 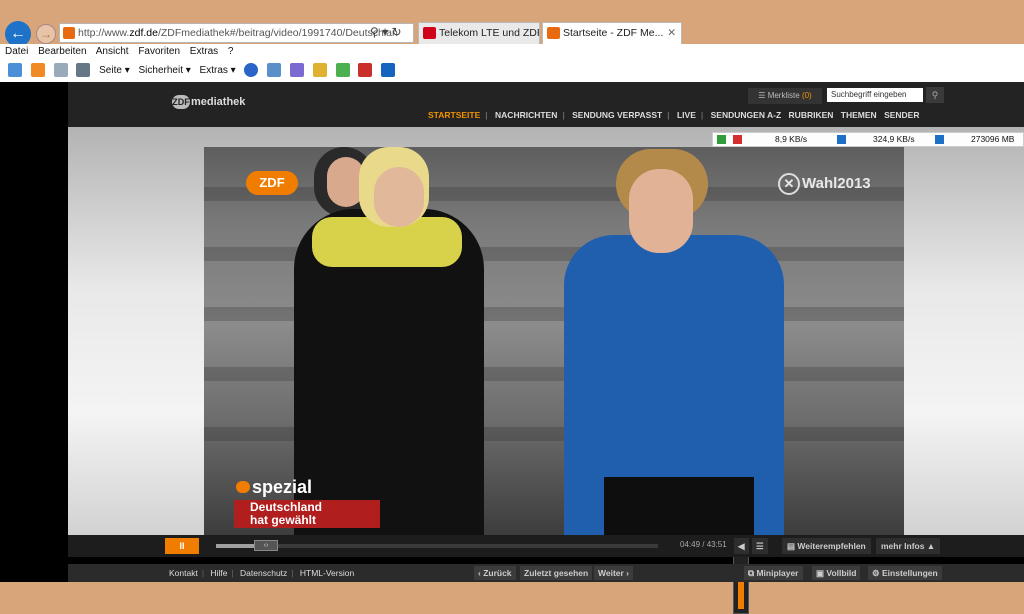 What do you see at coordinates (614, 573) in the screenshot?
I see `weiter-button: Weiter ›` at bounding box center [614, 573].